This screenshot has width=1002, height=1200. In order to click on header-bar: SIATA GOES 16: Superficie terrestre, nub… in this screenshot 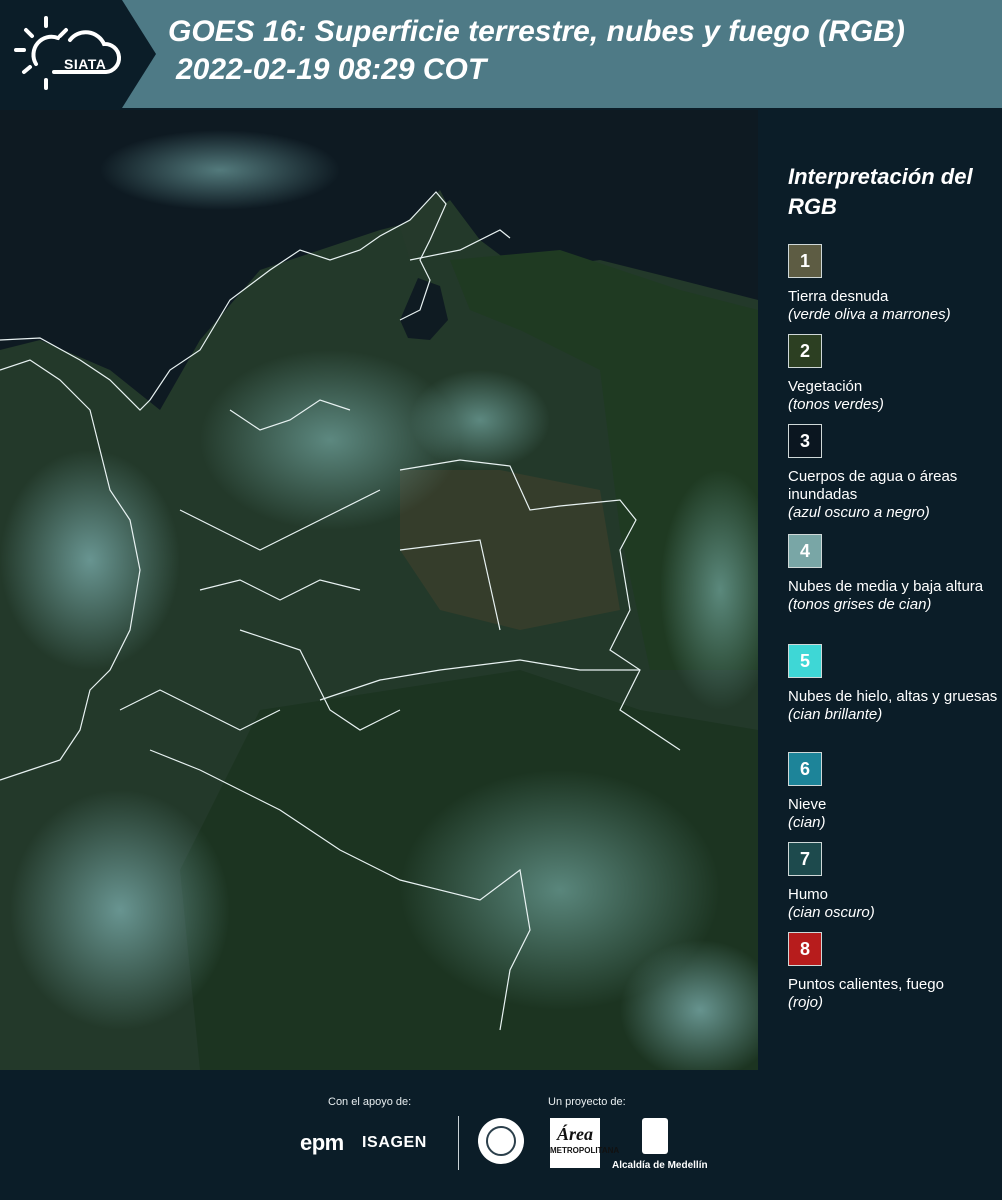, I will do `click(501, 54)`.